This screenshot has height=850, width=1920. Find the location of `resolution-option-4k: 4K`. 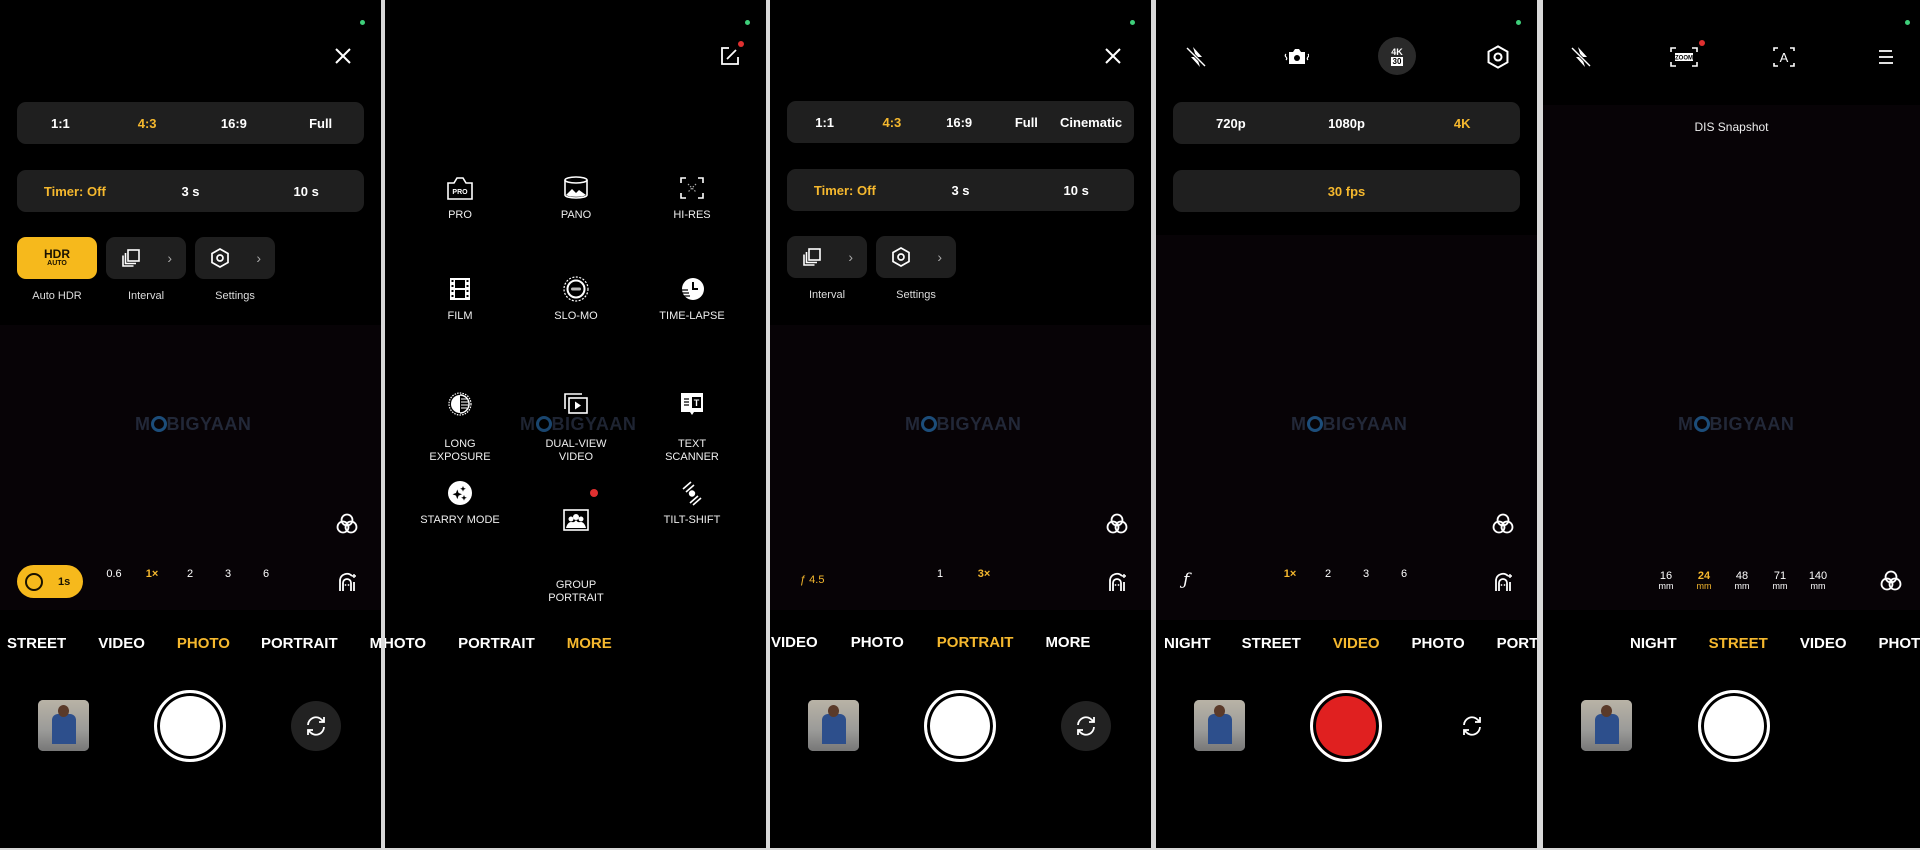

resolution-option-4k: 4K is located at coordinates (1462, 123).